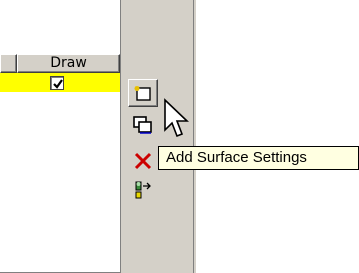 The width and height of the screenshot is (359, 273). What do you see at coordinates (68, 63) in the screenshot?
I see `column-header-draw: Draw` at bounding box center [68, 63].